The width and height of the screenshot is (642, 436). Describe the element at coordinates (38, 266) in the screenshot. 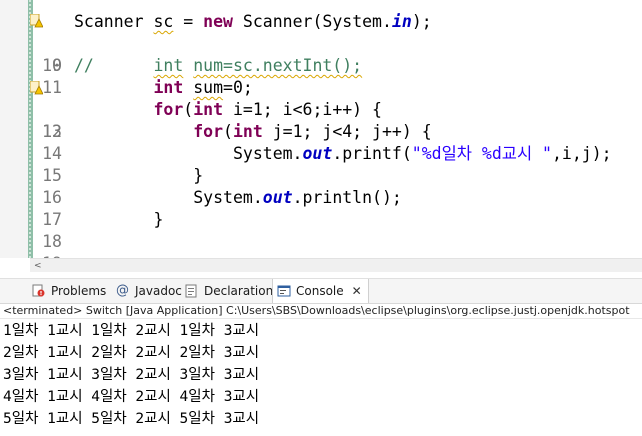

I see `scroll-left-icon: <` at that location.